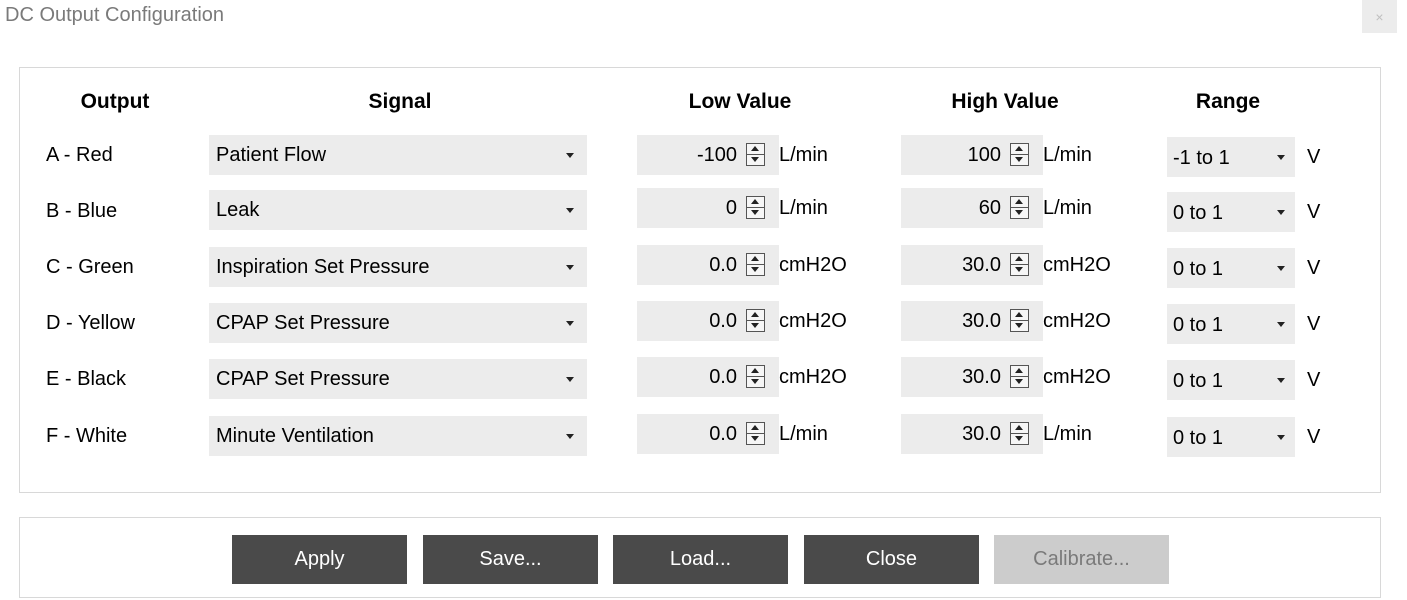  I want to click on close-button: Close, so click(891, 559).